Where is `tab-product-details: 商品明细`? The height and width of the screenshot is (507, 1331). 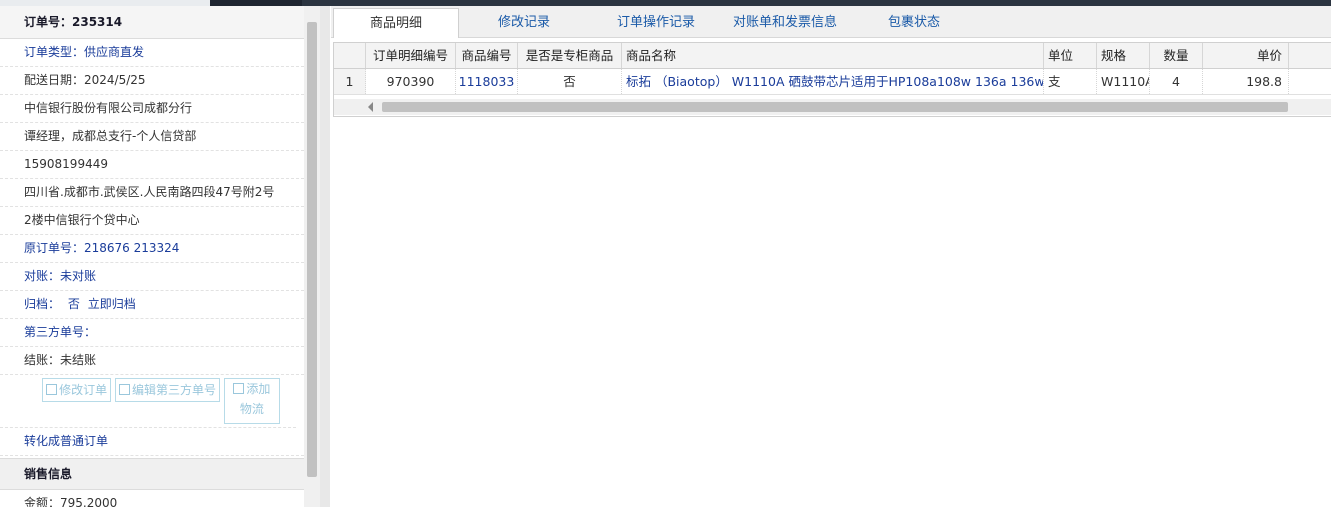 tab-product-details: 商品明细 is located at coordinates (396, 23).